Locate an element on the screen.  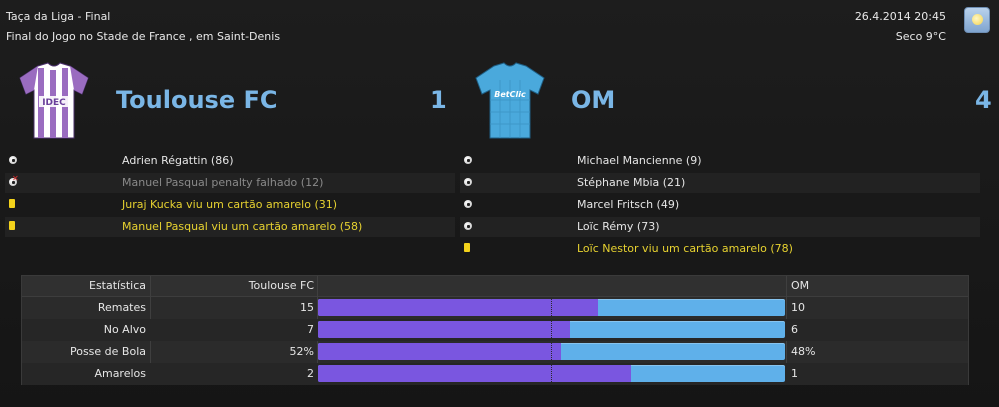
stat-home-value: 2 is located at coordinates (310, 373).